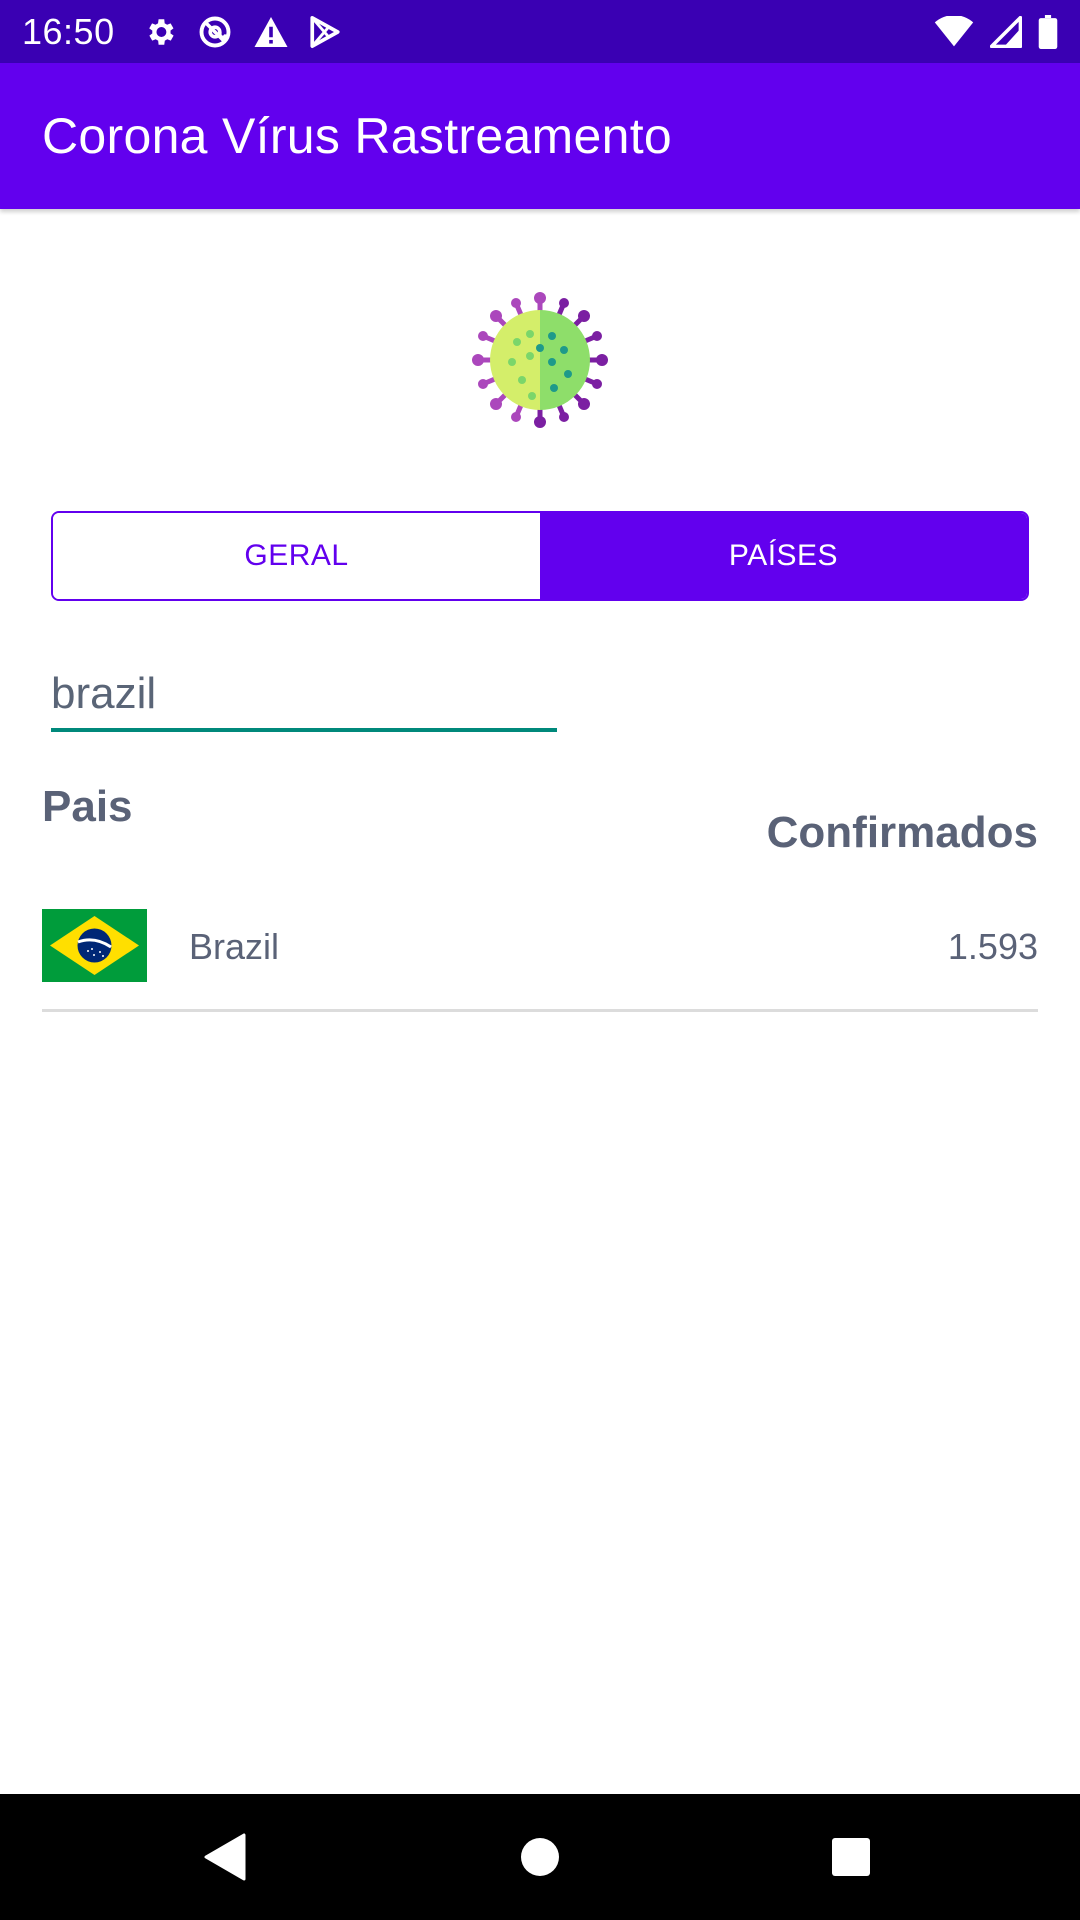 The height and width of the screenshot is (1920, 1080). Describe the element at coordinates (1048, 31) in the screenshot. I see `battery-icon` at that location.